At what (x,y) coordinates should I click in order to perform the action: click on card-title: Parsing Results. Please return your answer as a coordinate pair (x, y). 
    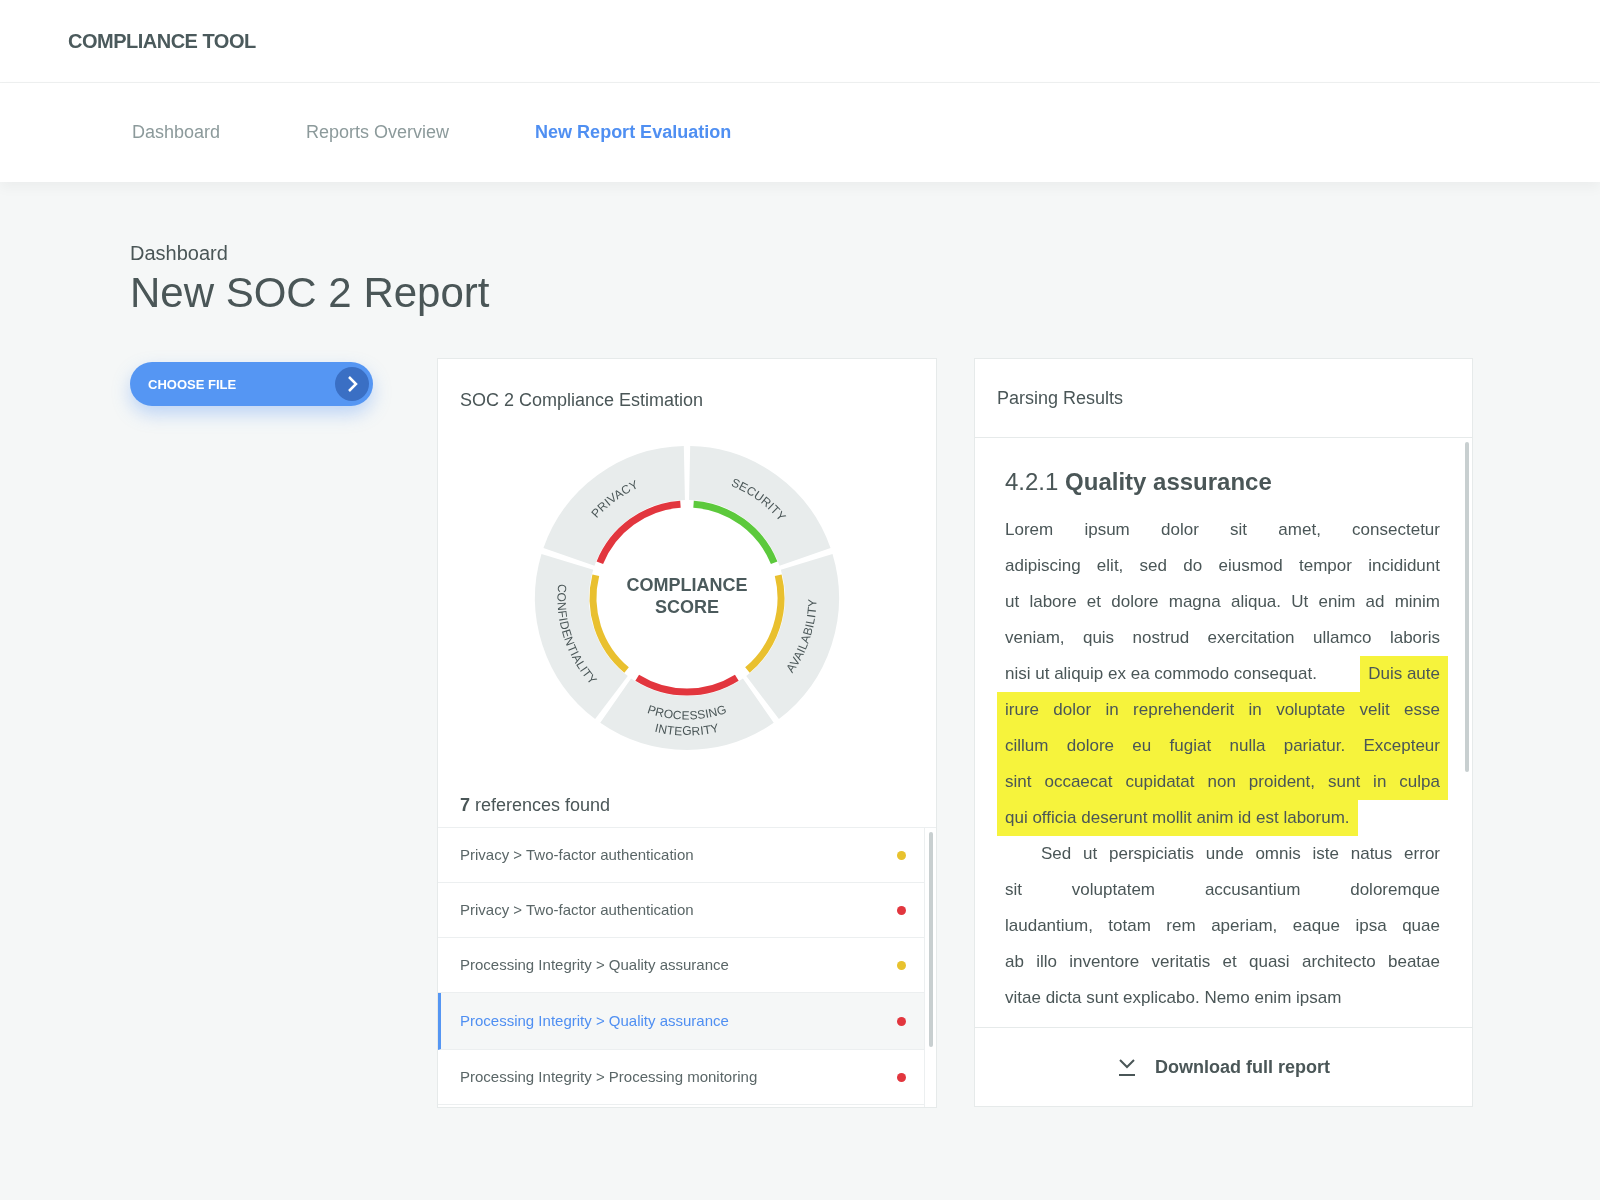
    Looking at the image, I should click on (1223, 399).